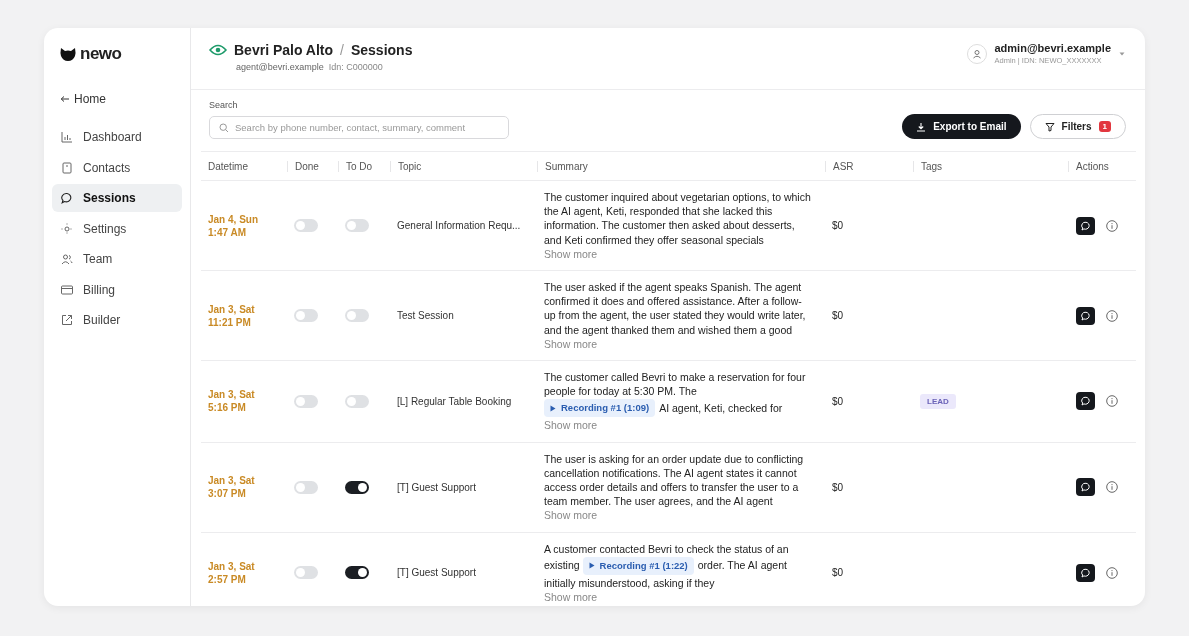 Image resolution: width=1189 pixels, height=636 pixels. I want to click on user-email: admin@bevri.example, so click(1052, 48).